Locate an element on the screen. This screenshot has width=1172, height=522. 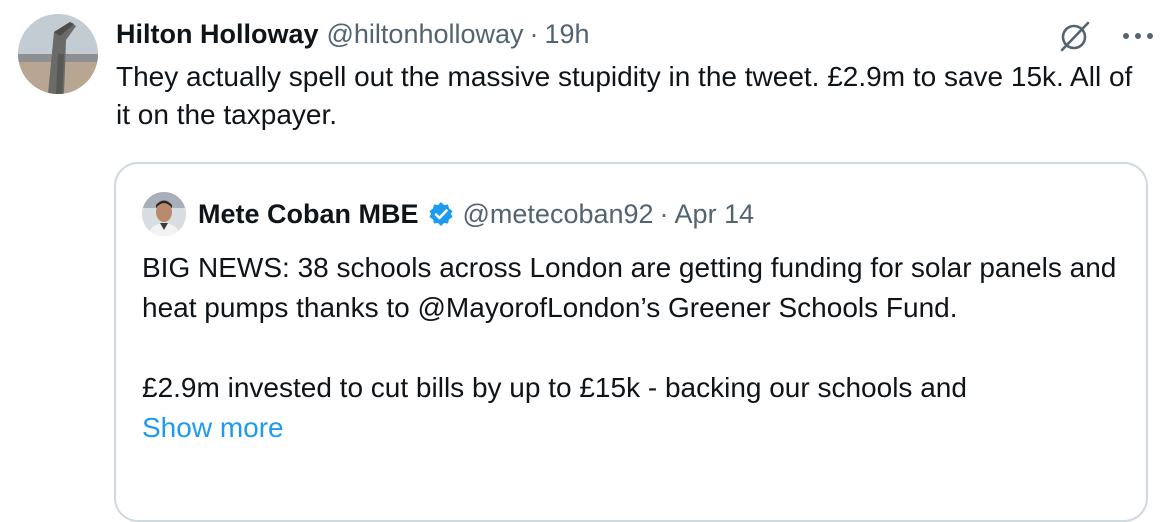
author-avatar is located at coordinates (58, 54).